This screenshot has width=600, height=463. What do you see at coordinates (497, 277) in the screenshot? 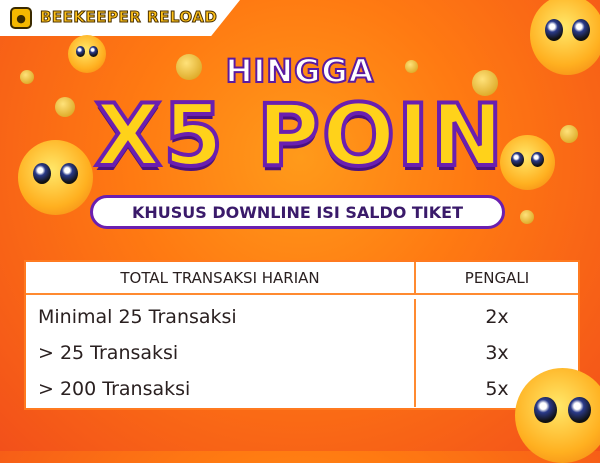
I see `header-pengali: PENGALI` at bounding box center [497, 277].